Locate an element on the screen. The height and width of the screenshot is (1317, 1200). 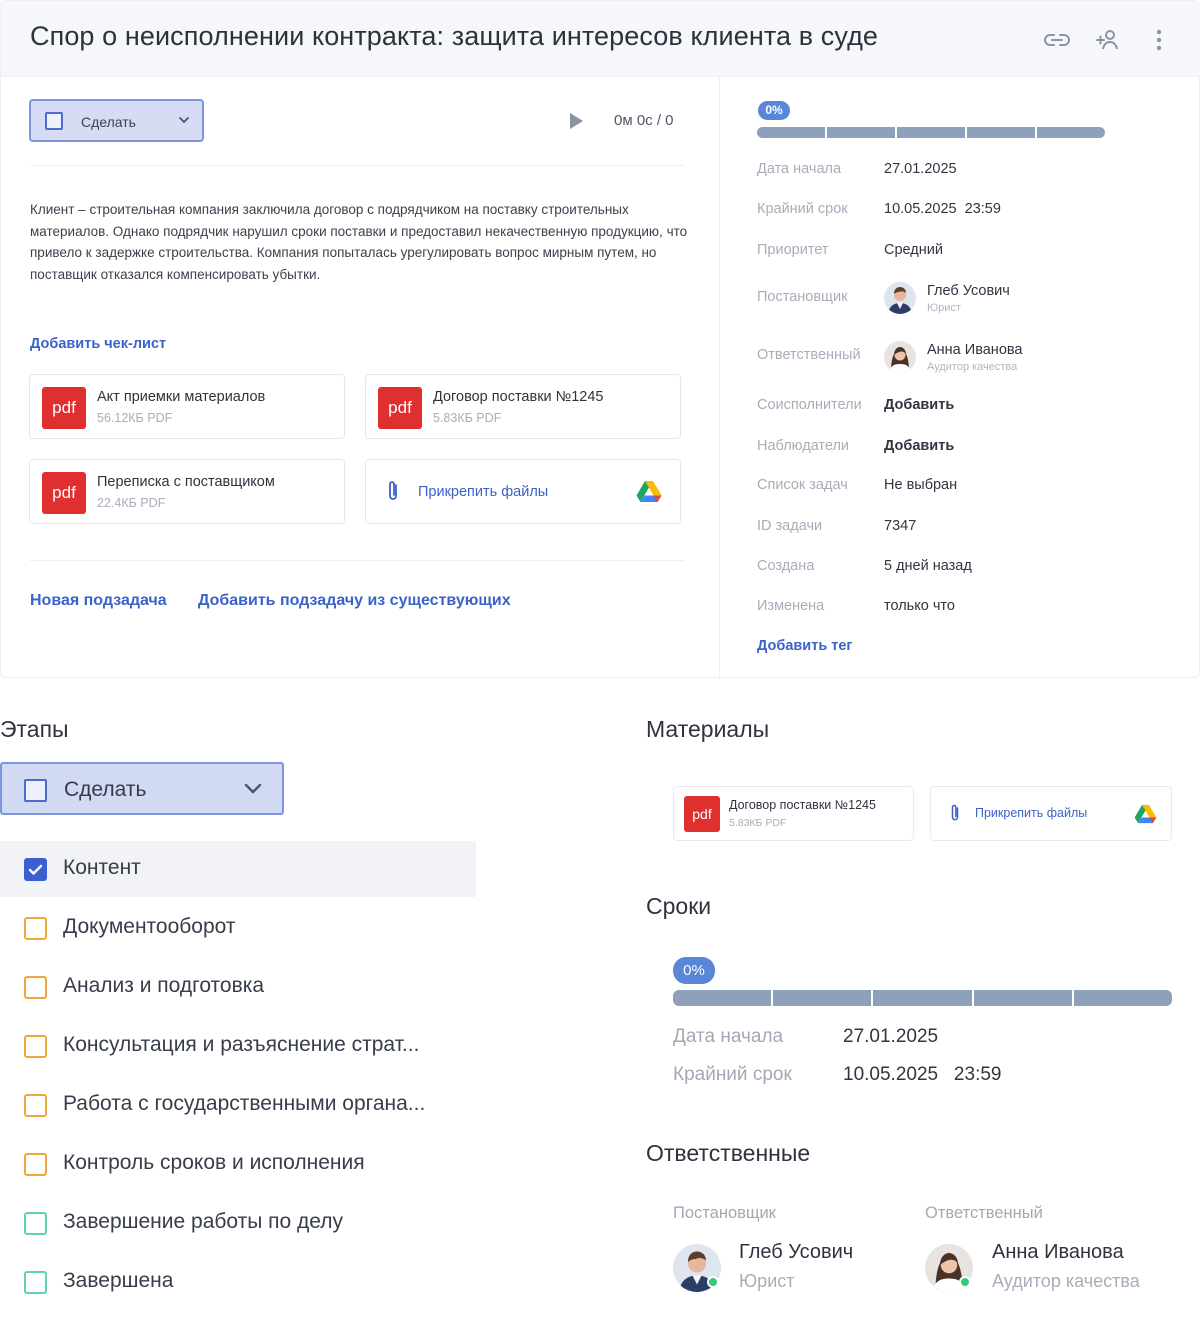
stage-item: Контент is located at coordinates (238, 869).